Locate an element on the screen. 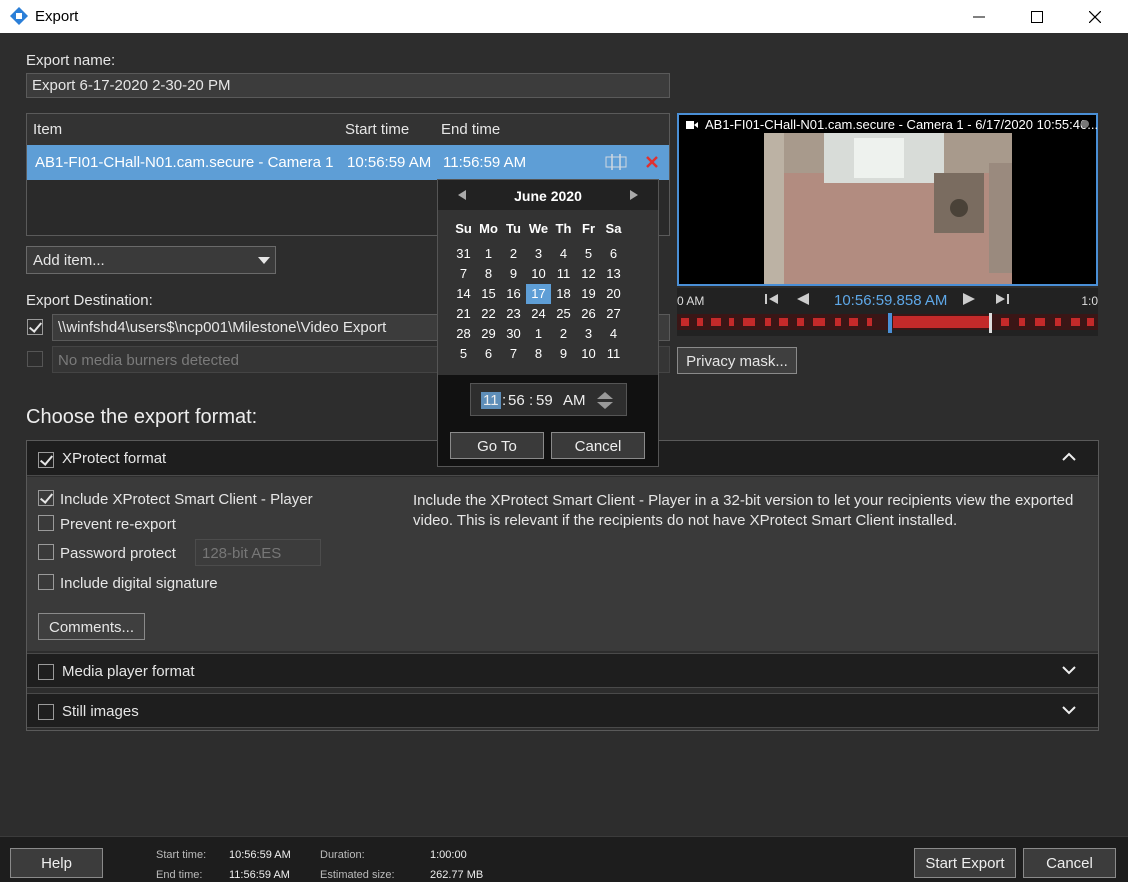 The width and height of the screenshot is (1128, 882). previous-frame-icon is located at coordinates (772, 299).